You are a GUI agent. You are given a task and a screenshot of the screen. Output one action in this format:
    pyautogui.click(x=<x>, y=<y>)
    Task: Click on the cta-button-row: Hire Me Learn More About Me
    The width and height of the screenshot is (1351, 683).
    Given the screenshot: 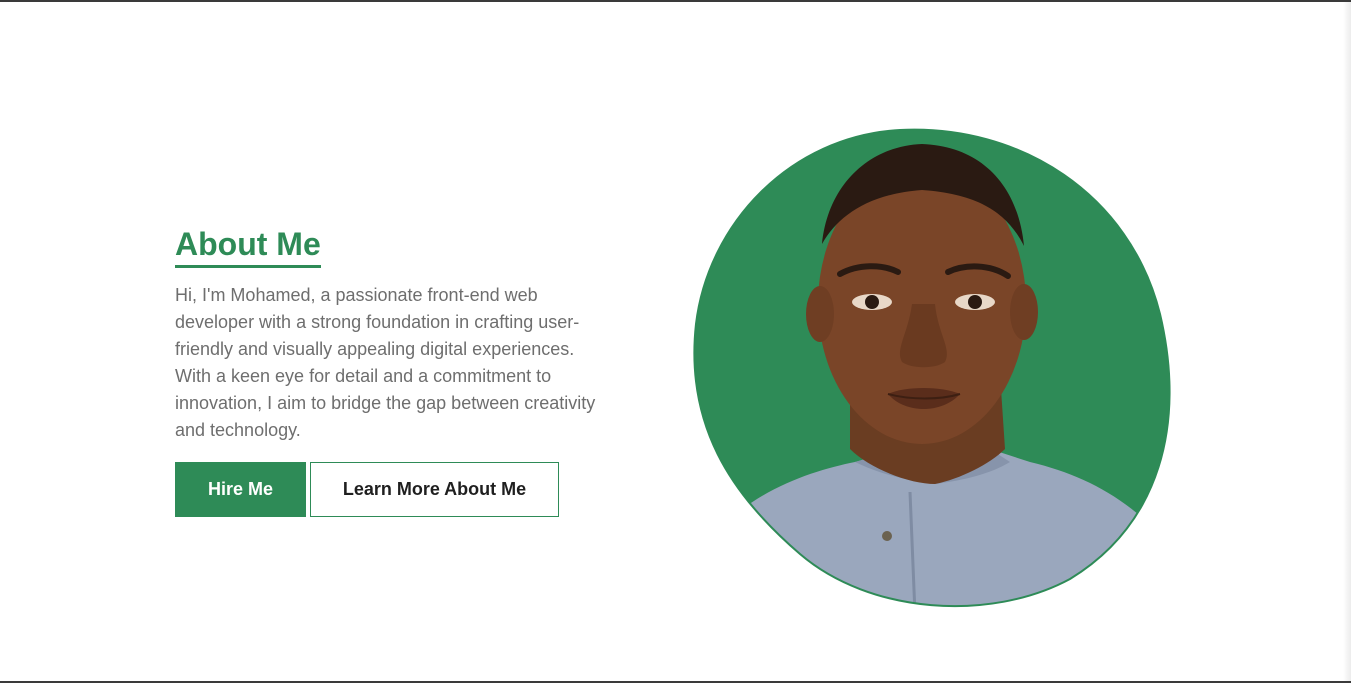 What is the action you would take?
    pyautogui.click(x=390, y=489)
    